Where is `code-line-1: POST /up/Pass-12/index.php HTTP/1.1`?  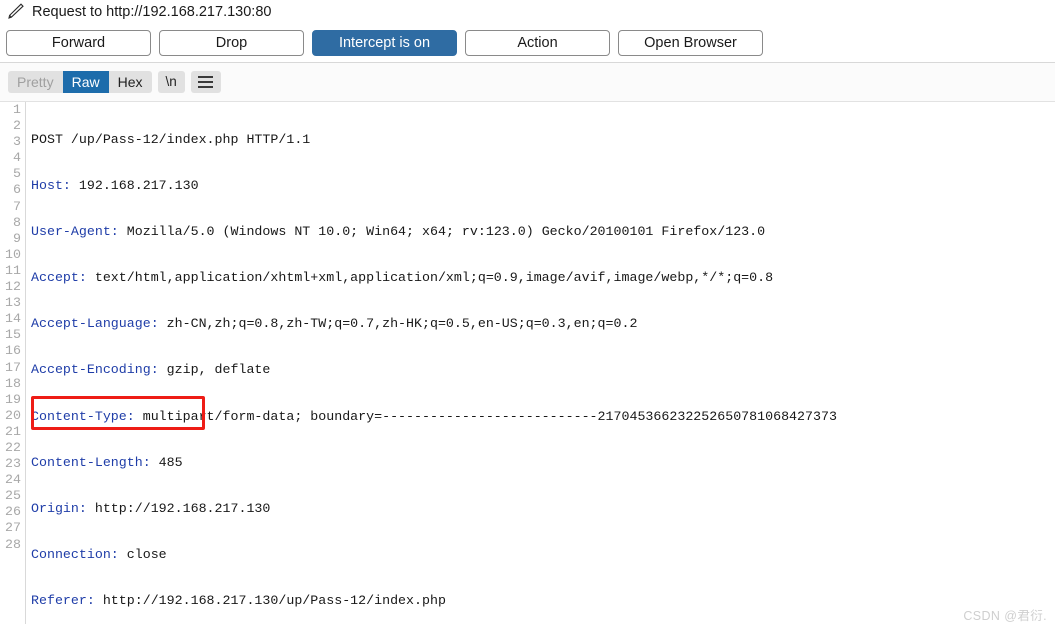 code-line-1: POST /up/Pass-12/index.php HTTP/1.1 is located at coordinates (543, 140).